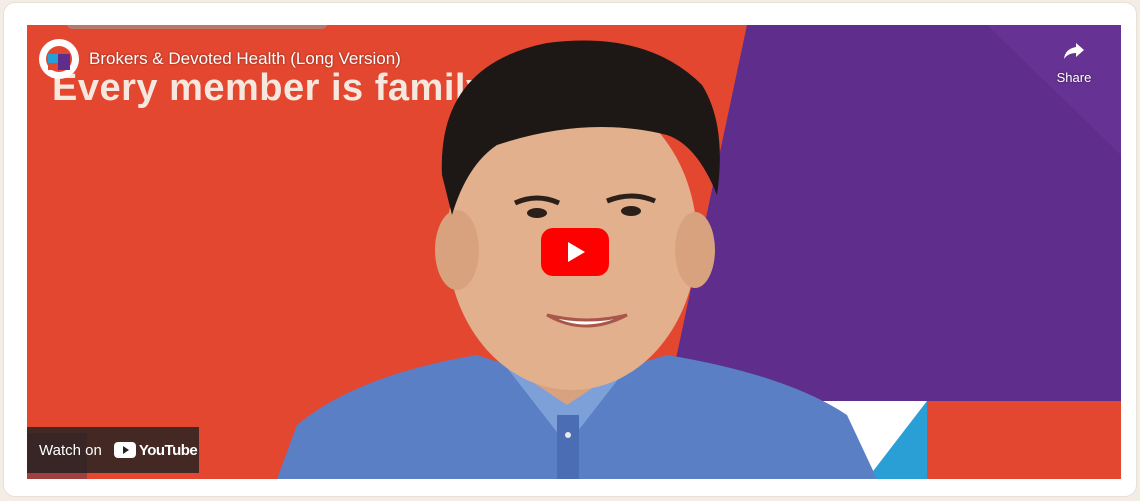 The height and width of the screenshot is (501, 1140). Describe the element at coordinates (1074, 77) in the screenshot. I see `share-label: Share` at that location.